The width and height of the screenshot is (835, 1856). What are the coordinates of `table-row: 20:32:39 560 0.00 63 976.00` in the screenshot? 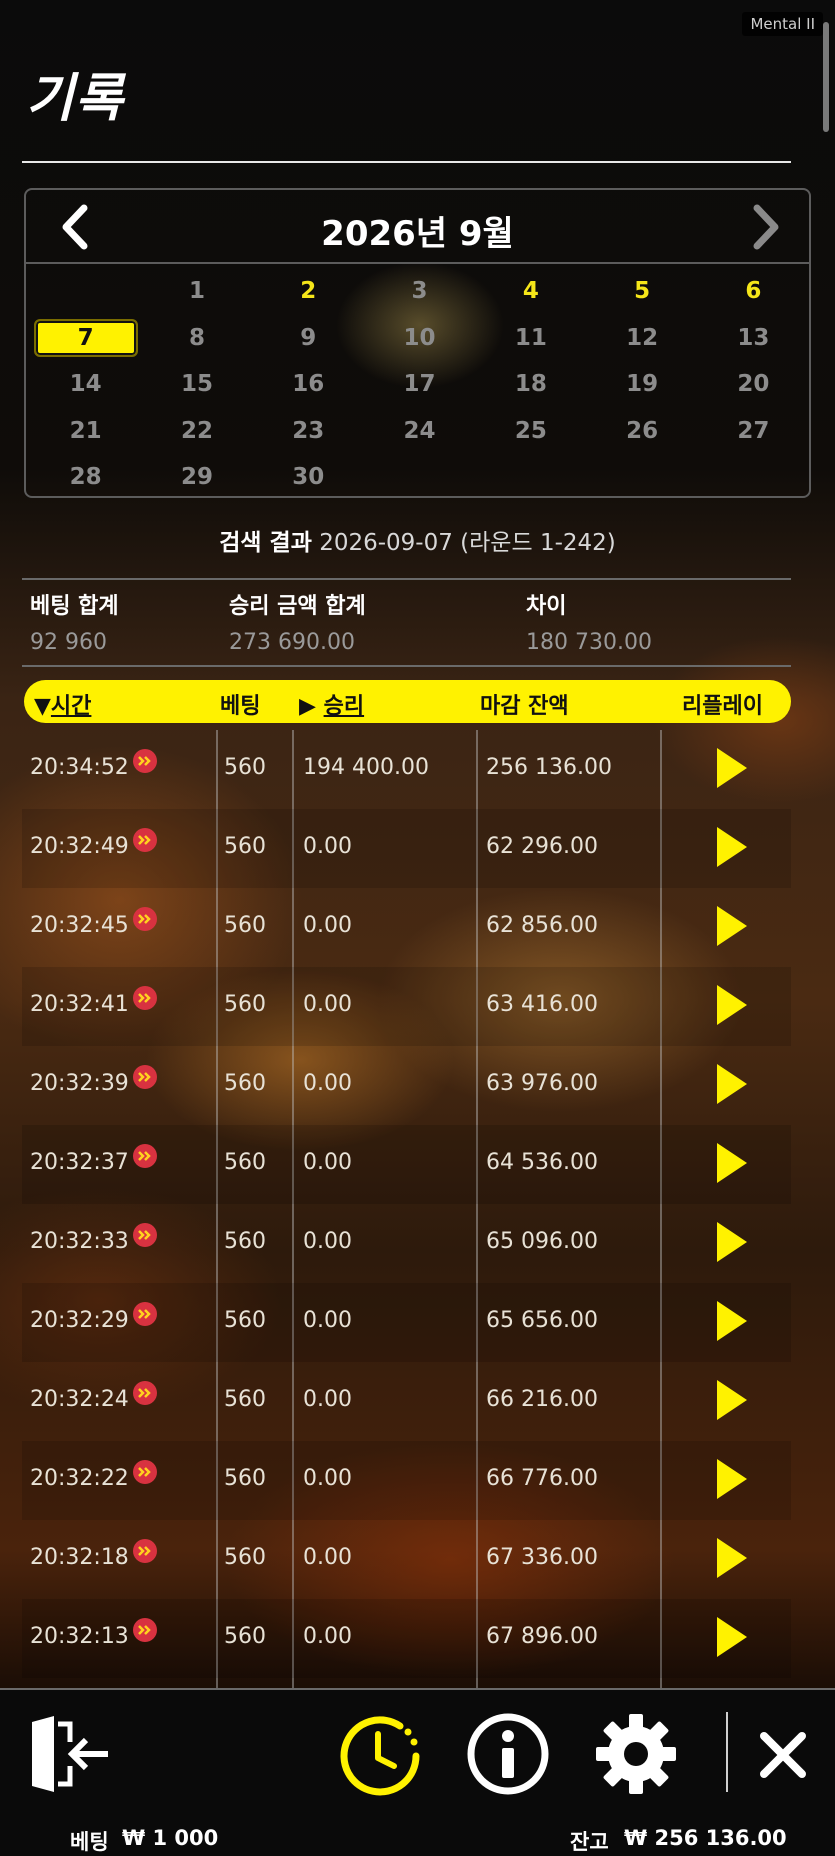 It's located at (406, 1085).